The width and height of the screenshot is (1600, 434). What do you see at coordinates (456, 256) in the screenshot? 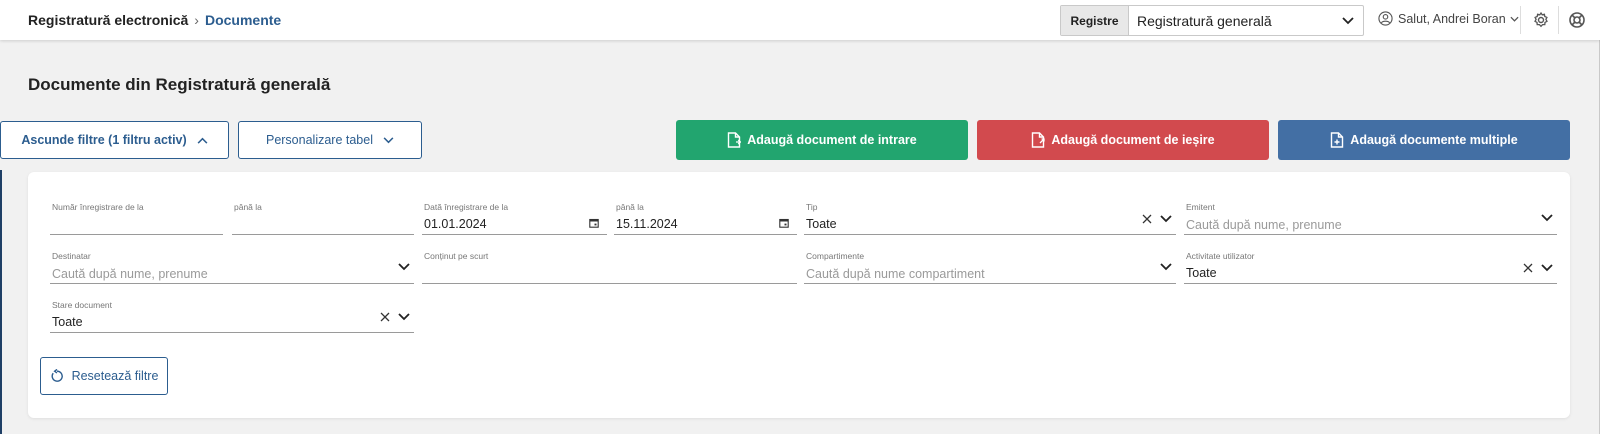
I see `field-label: Conținut pe scurt` at bounding box center [456, 256].